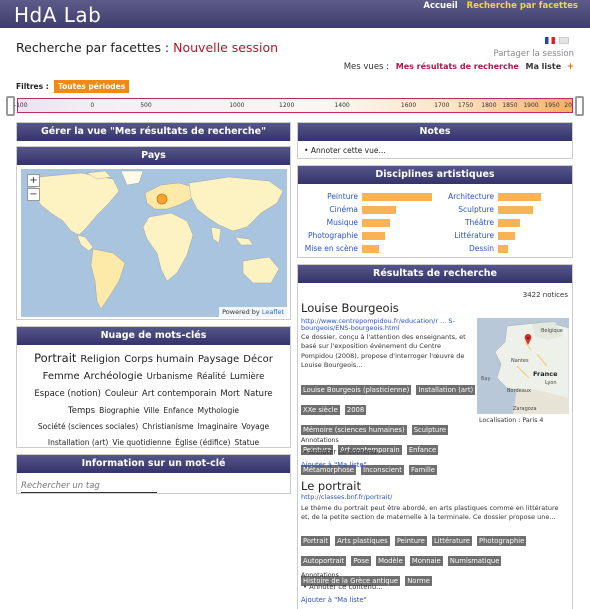 The image size is (590, 609). What do you see at coordinates (211, 377) in the screenshot?
I see `tag-cloud-word: Réalité` at bounding box center [211, 377].